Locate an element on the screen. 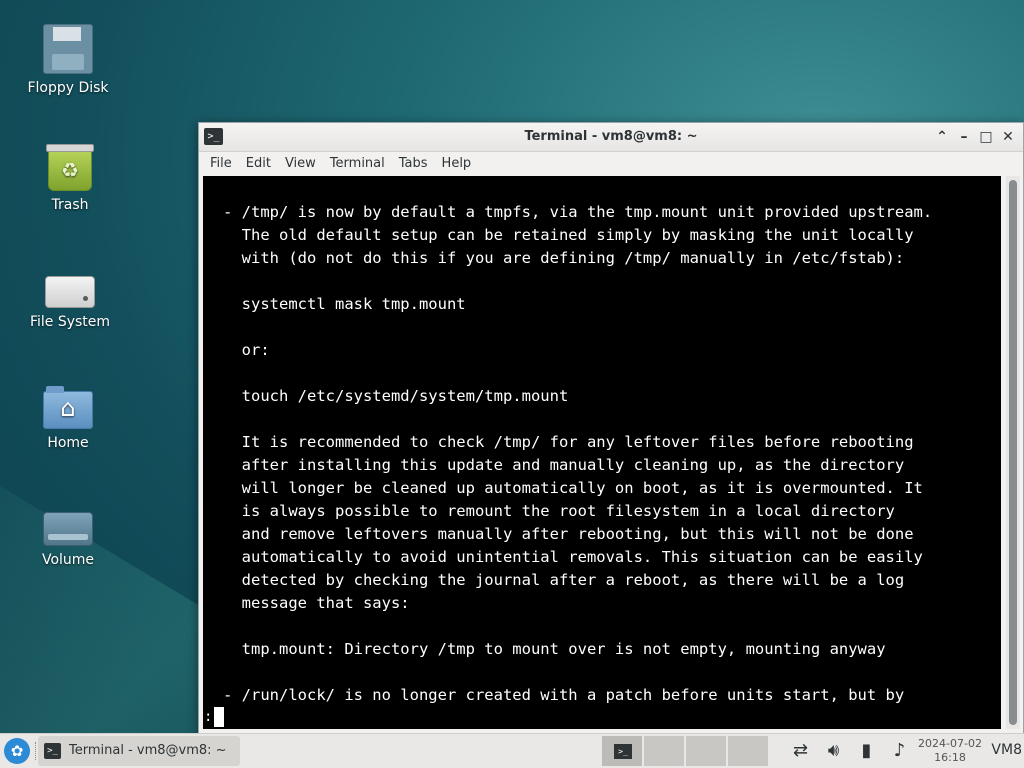 This screenshot has width=1024, height=768. terminal-task-icon: >_ is located at coordinates (52, 751).